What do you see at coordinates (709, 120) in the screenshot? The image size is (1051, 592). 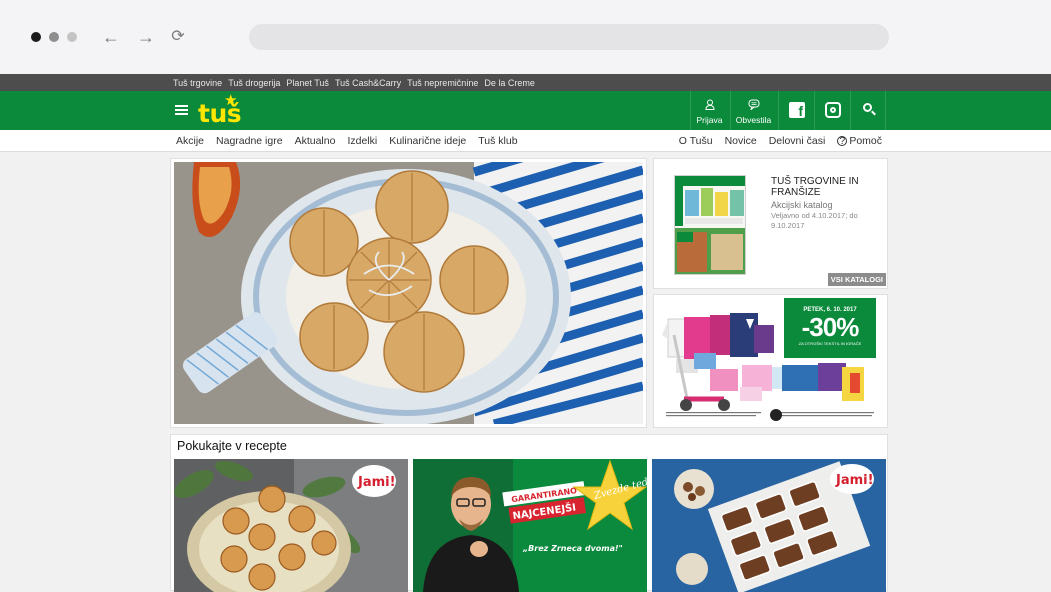 I see `login-label: Prijava` at bounding box center [709, 120].